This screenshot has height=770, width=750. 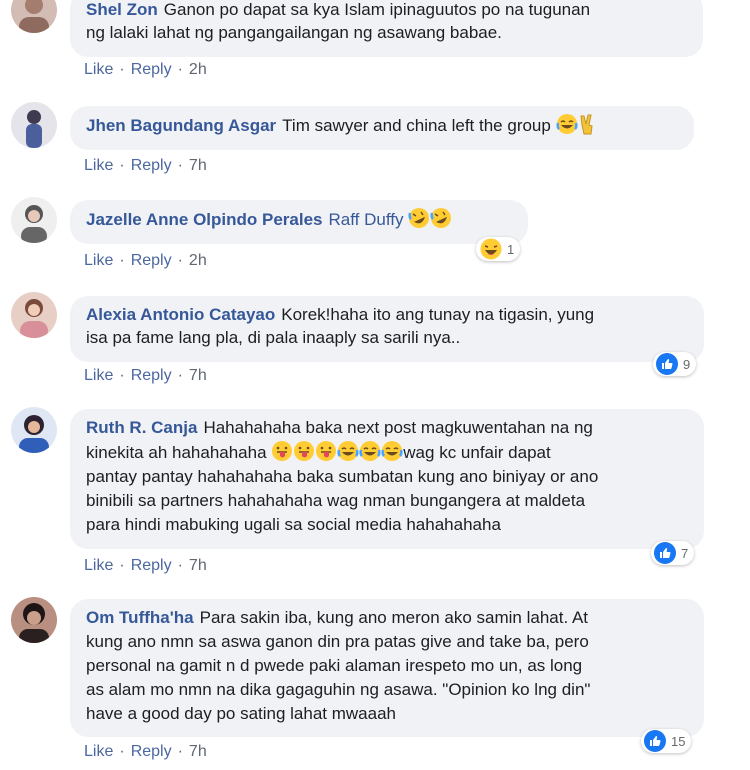 What do you see at coordinates (241, 713) in the screenshot?
I see `comment-text: have a good day po sating lahat mwaaah` at bounding box center [241, 713].